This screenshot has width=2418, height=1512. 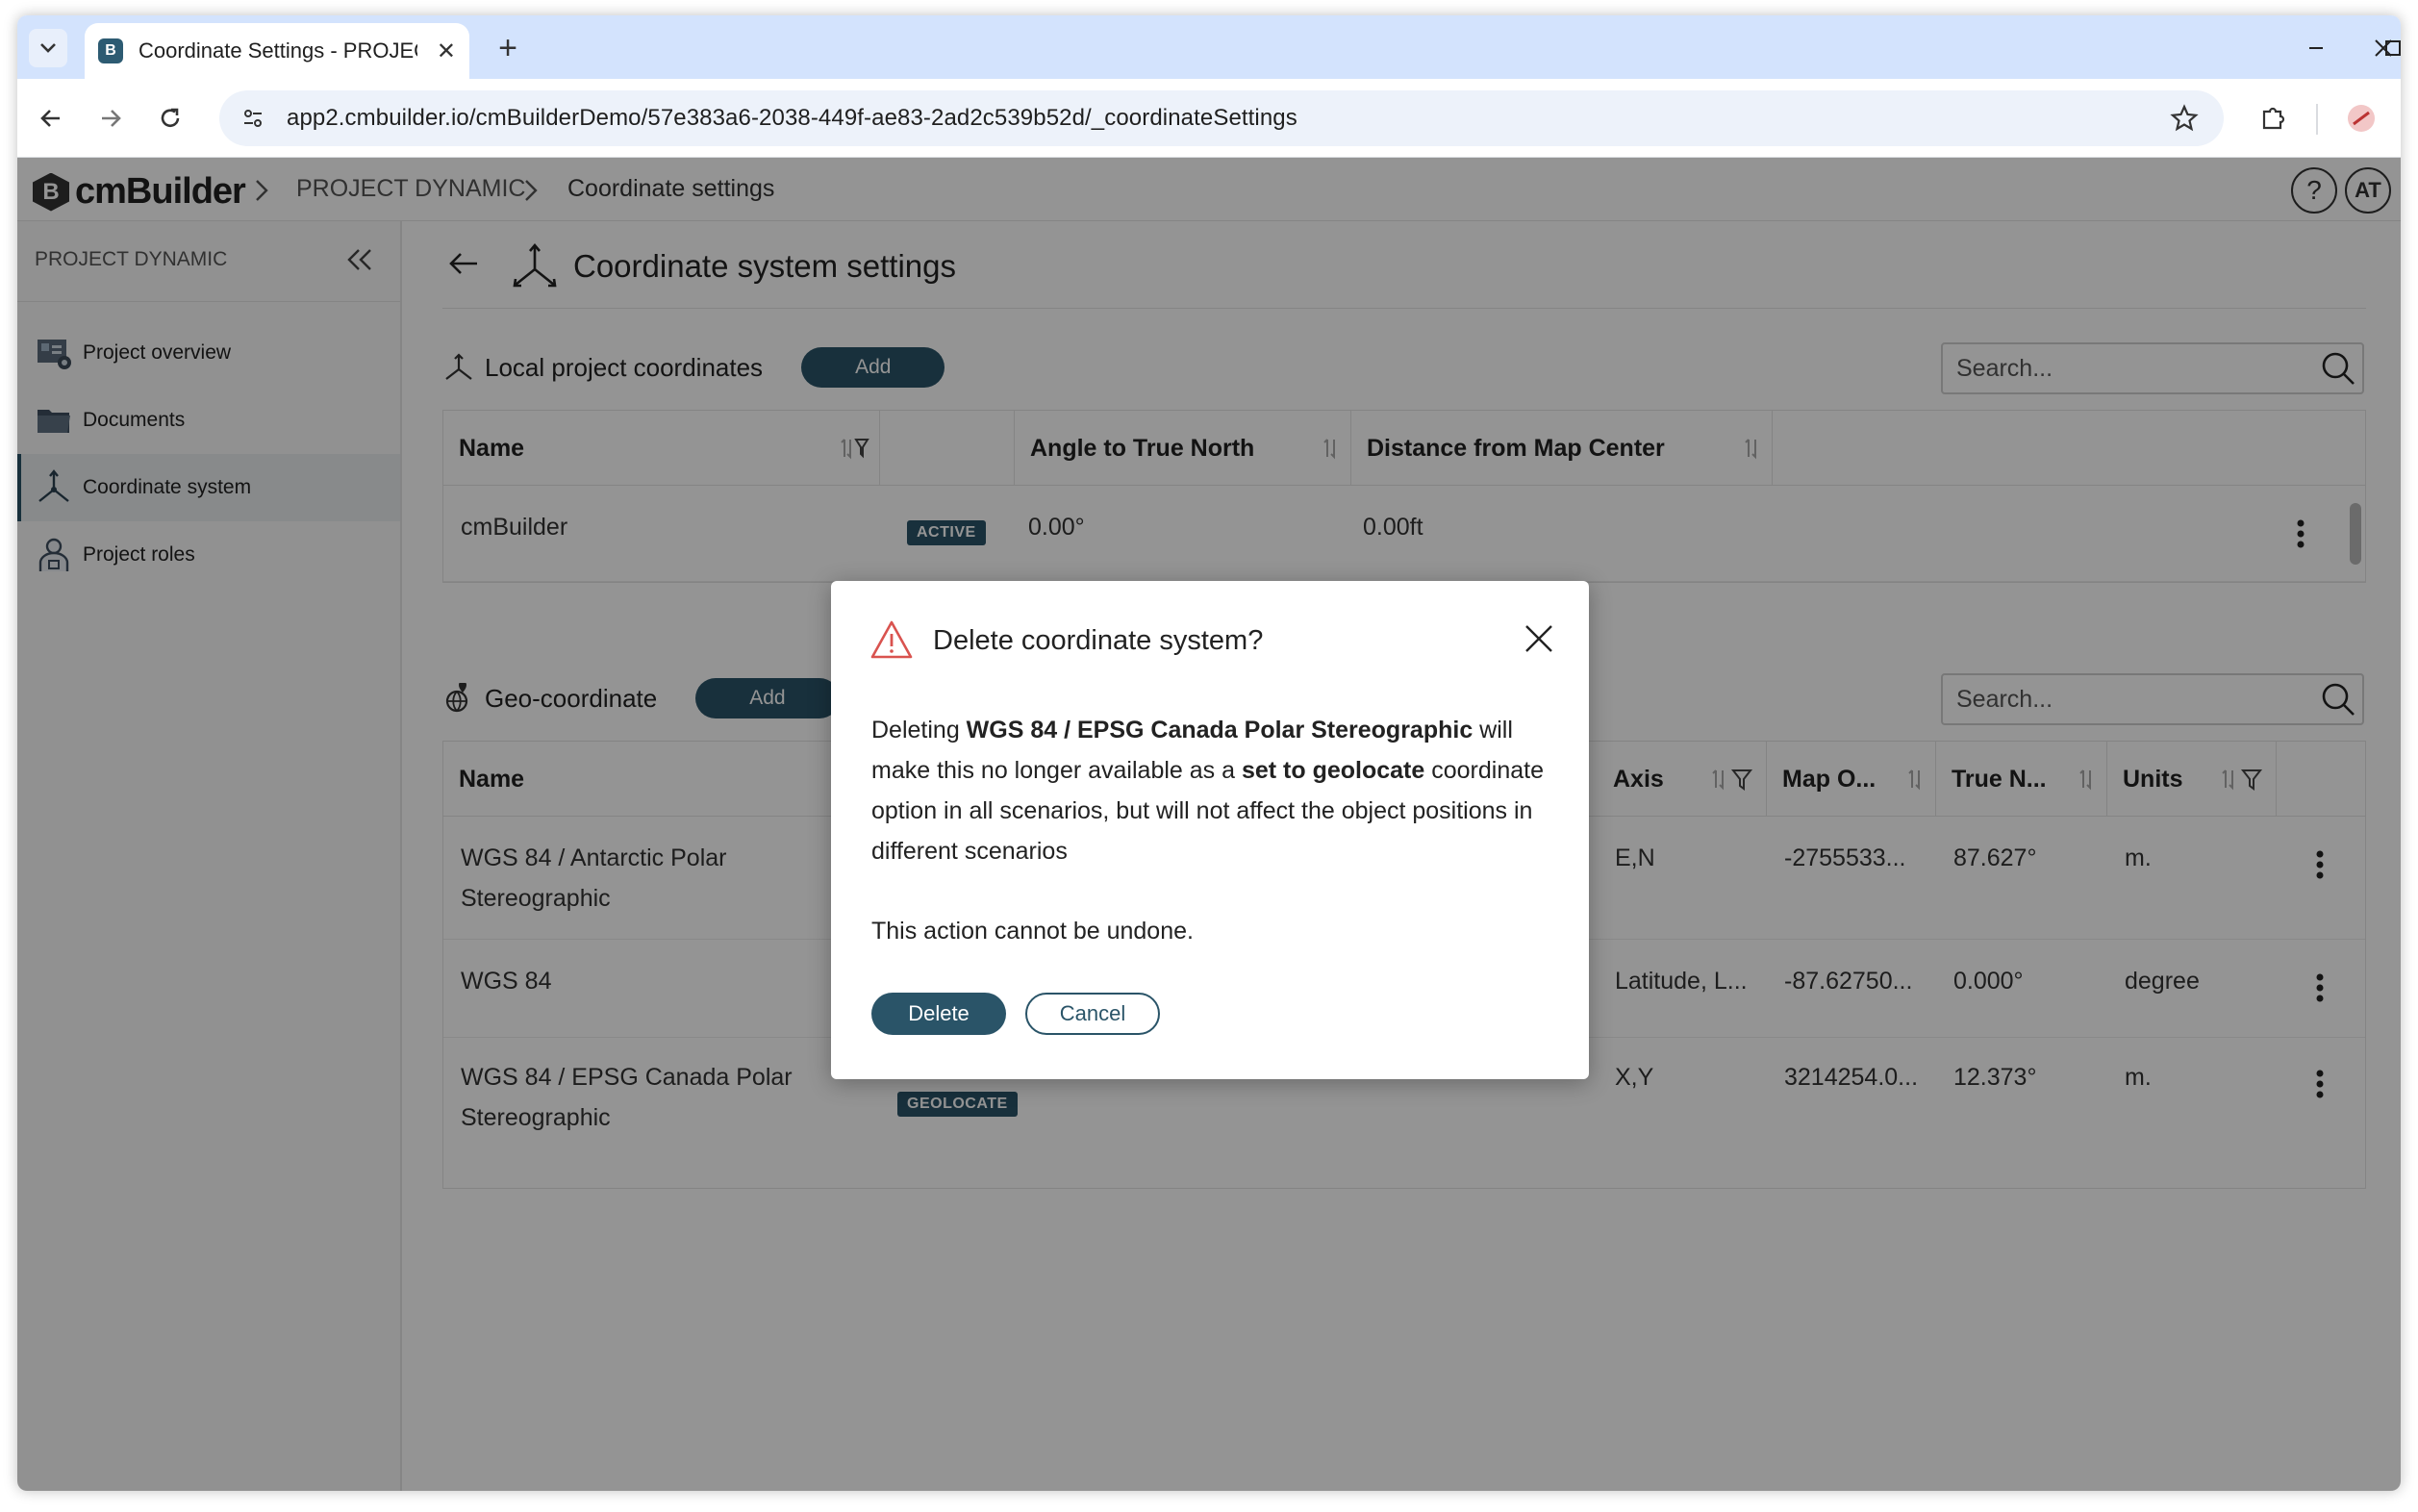 I want to click on profile-avatar-icon, so click(x=2361, y=119).